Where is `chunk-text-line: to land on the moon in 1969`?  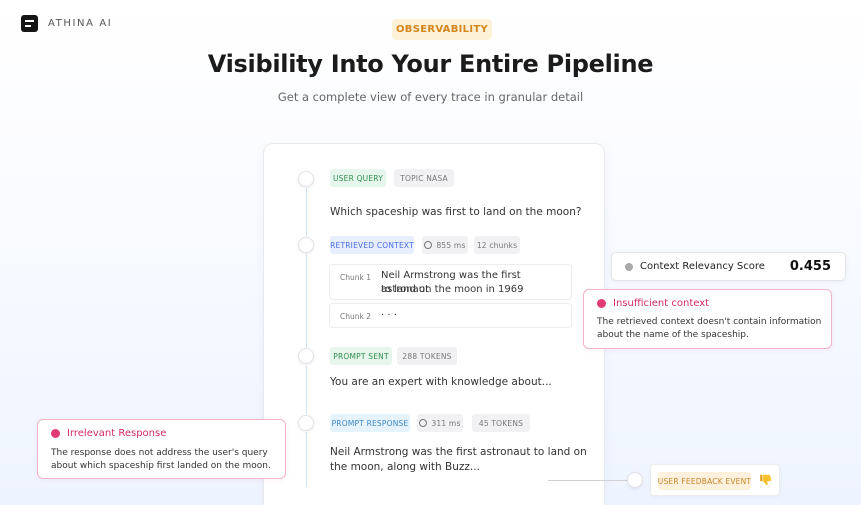
chunk-text-line: to land on the moon in 1969 is located at coordinates (452, 289).